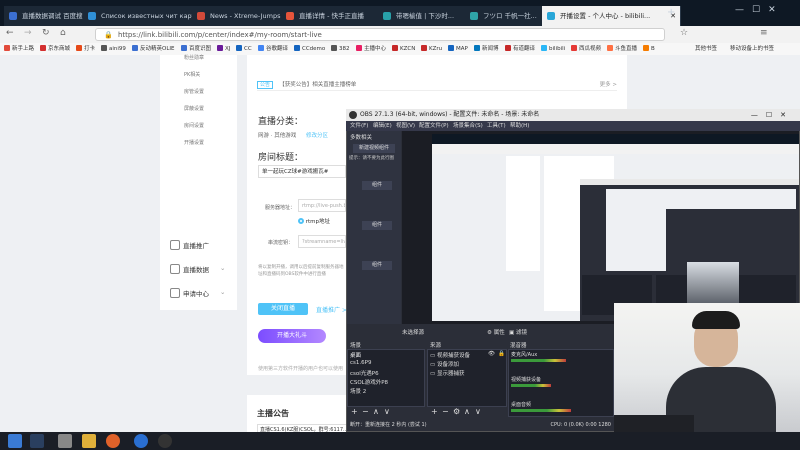 The width and height of the screenshot is (800, 450). What do you see at coordinates (382, 126) in the screenshot?
I see `menu-edit: 编辑(E)` at bounding box center [382, 126].